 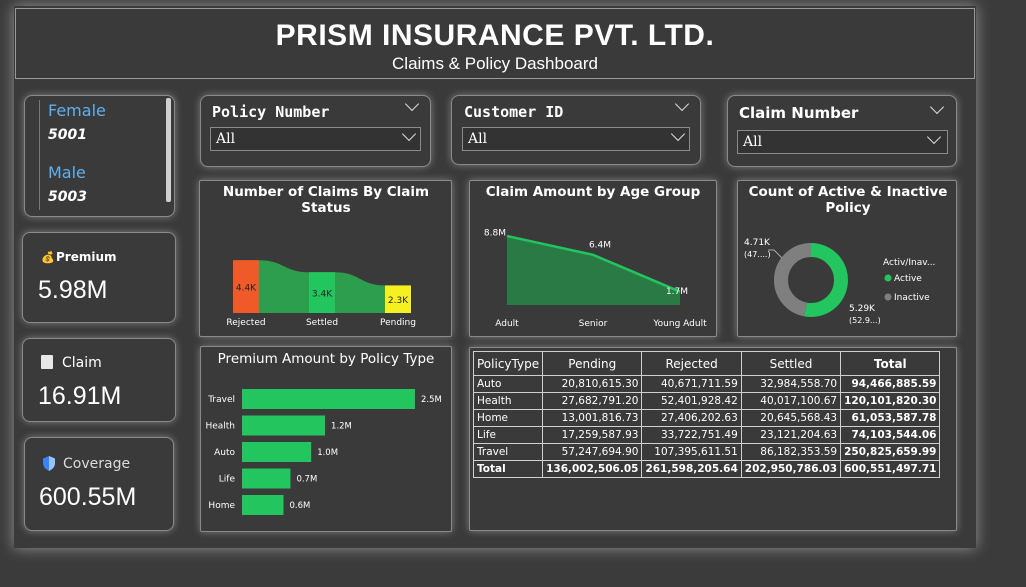 What do you see at coordinates (507, 324) in the screenshot?
I see `tick-label: Adult` at bounding box center [507, 324].